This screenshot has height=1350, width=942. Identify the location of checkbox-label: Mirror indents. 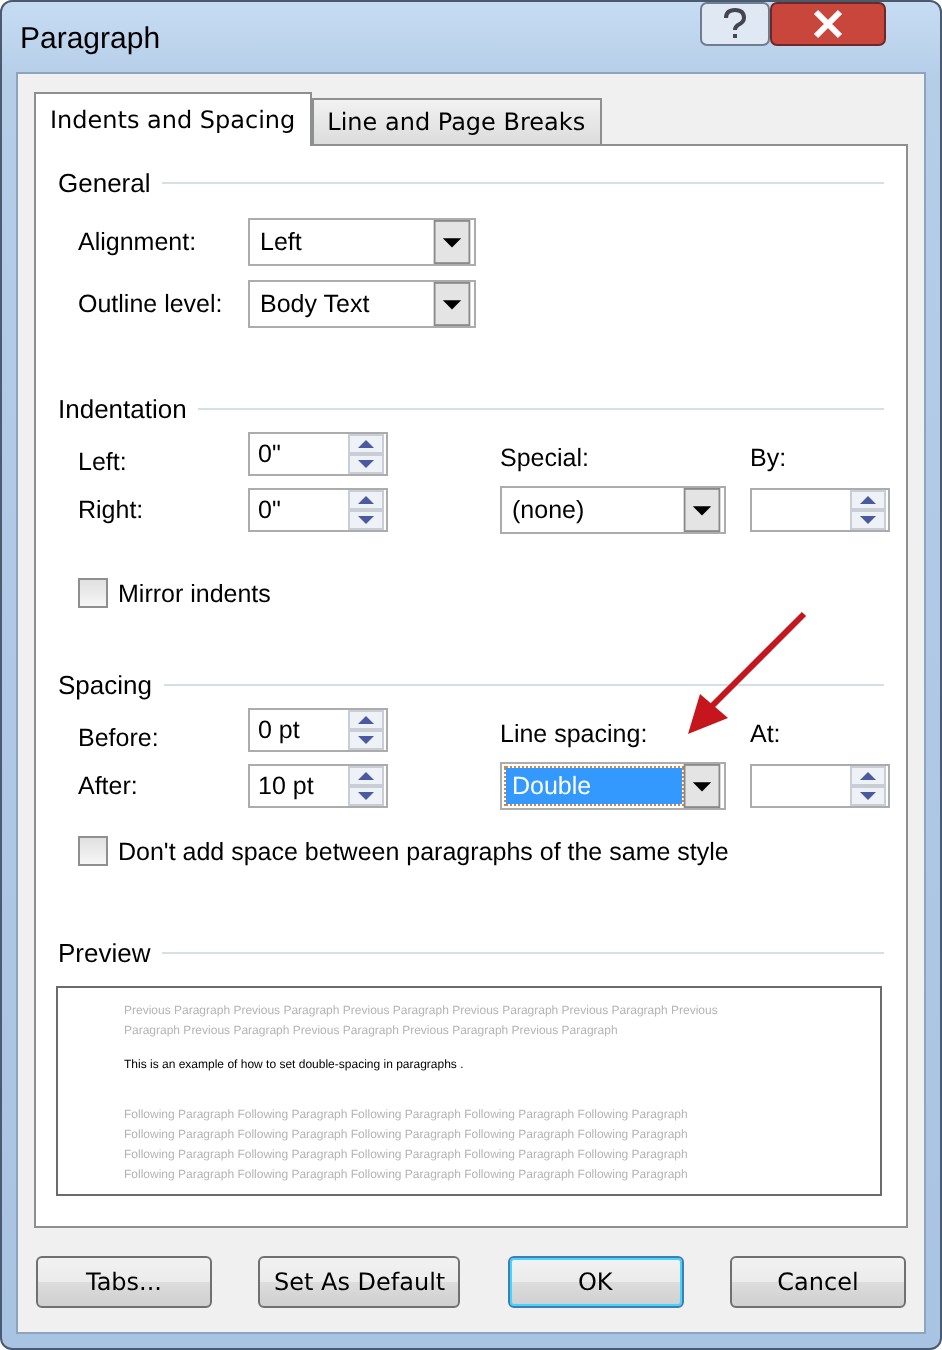
(194, 593).